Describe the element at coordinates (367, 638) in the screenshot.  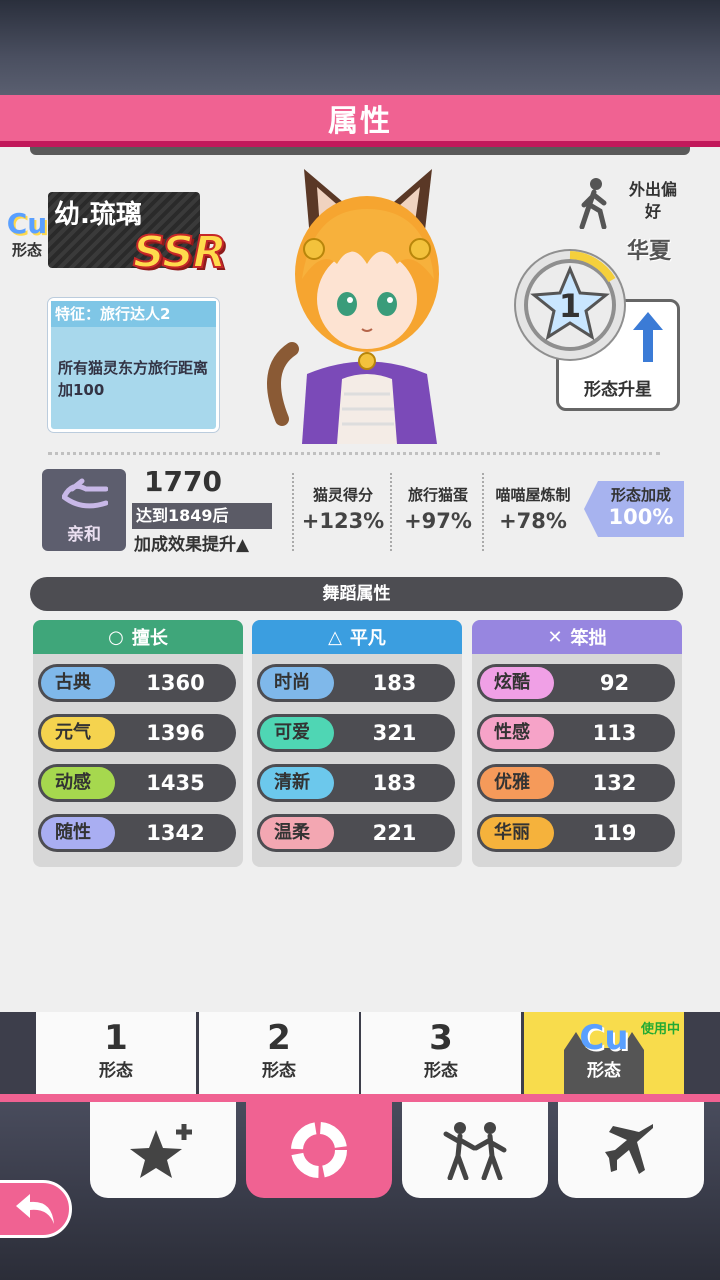
I see `column-title: 平凡` at that location.